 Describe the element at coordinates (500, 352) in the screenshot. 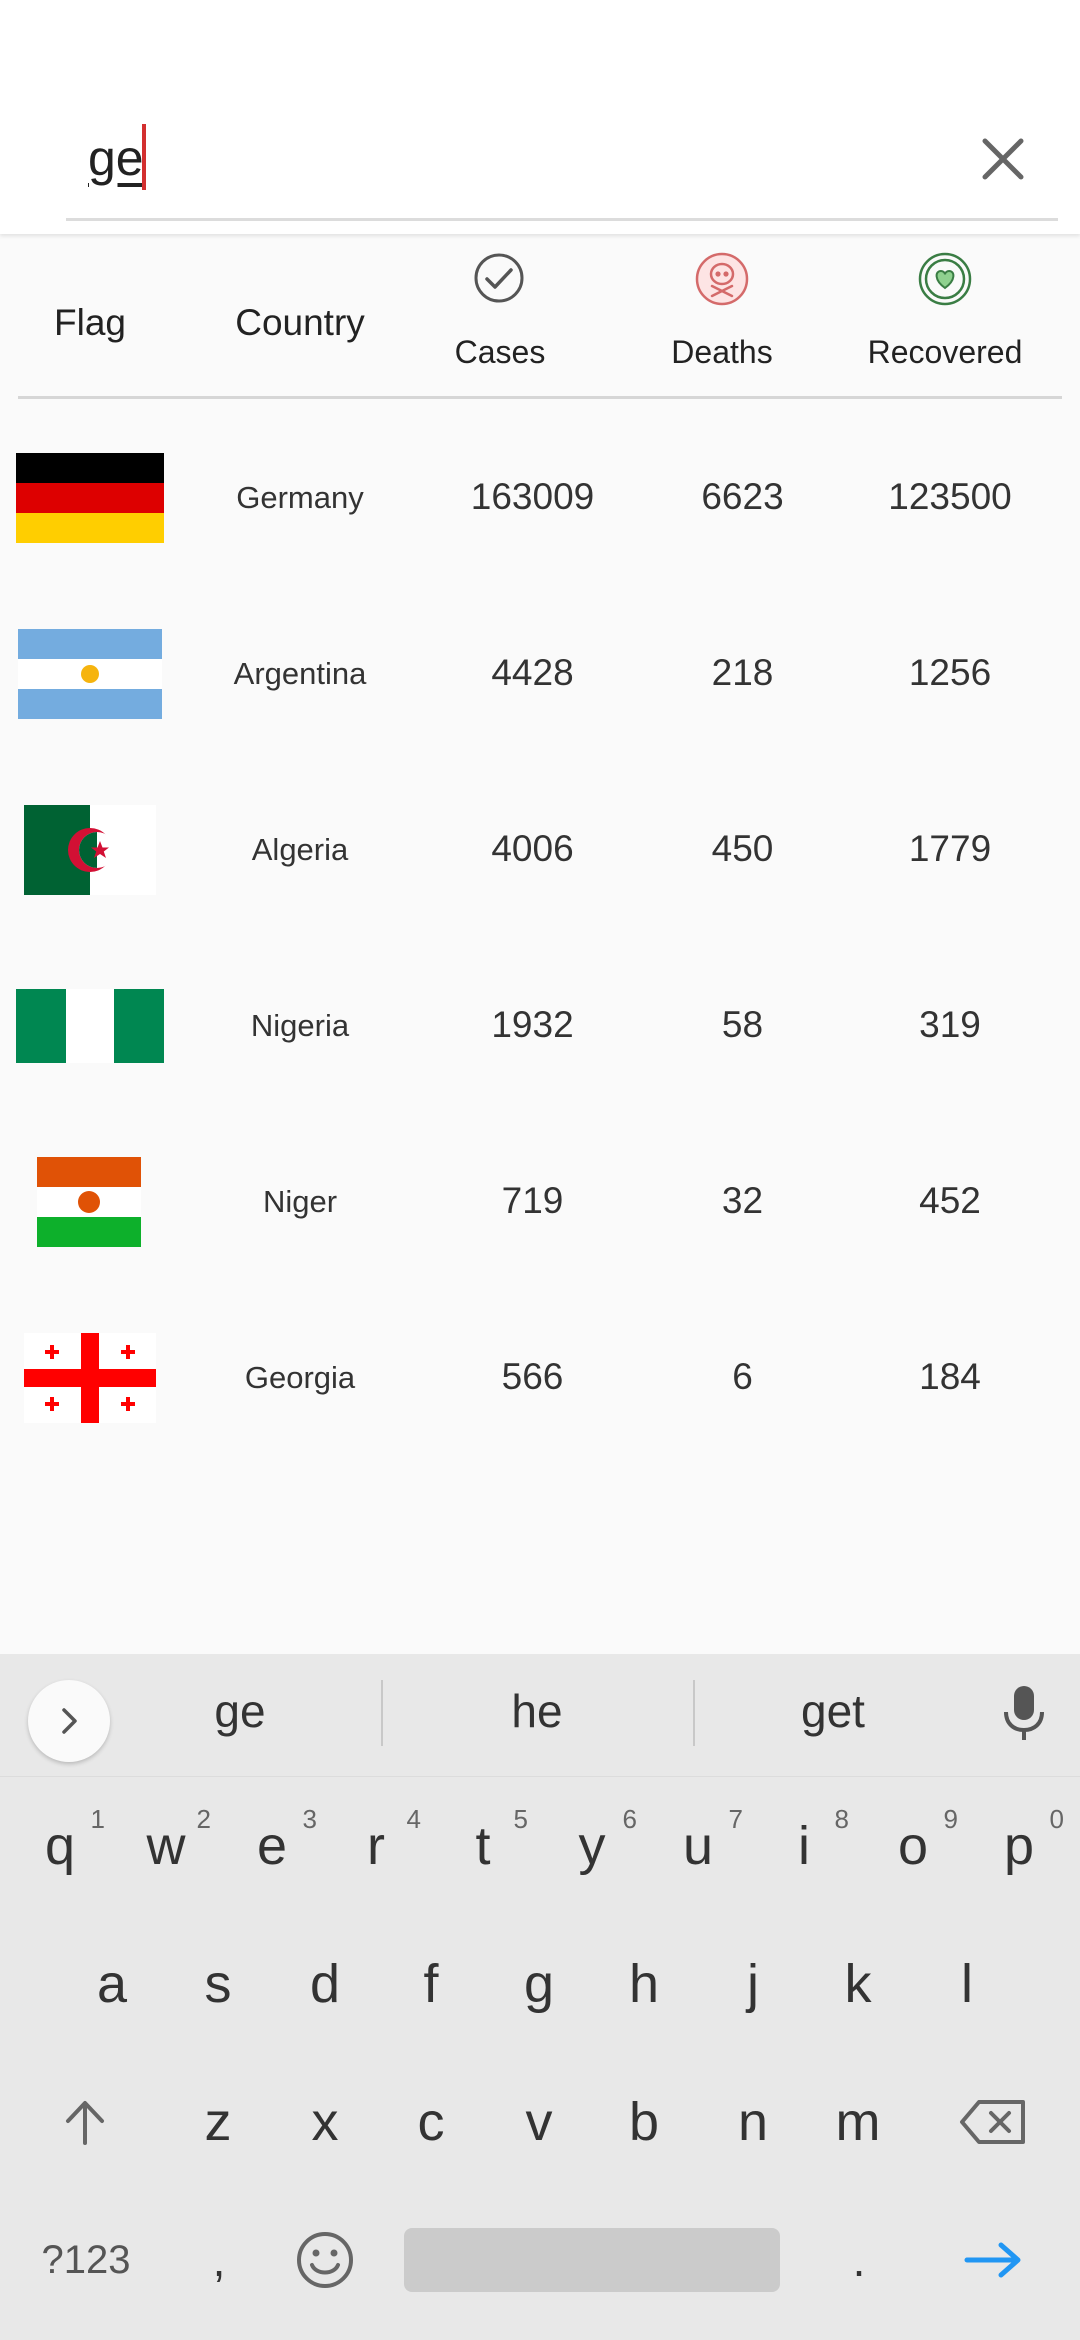

I see `cases-header: Cases` at that location.